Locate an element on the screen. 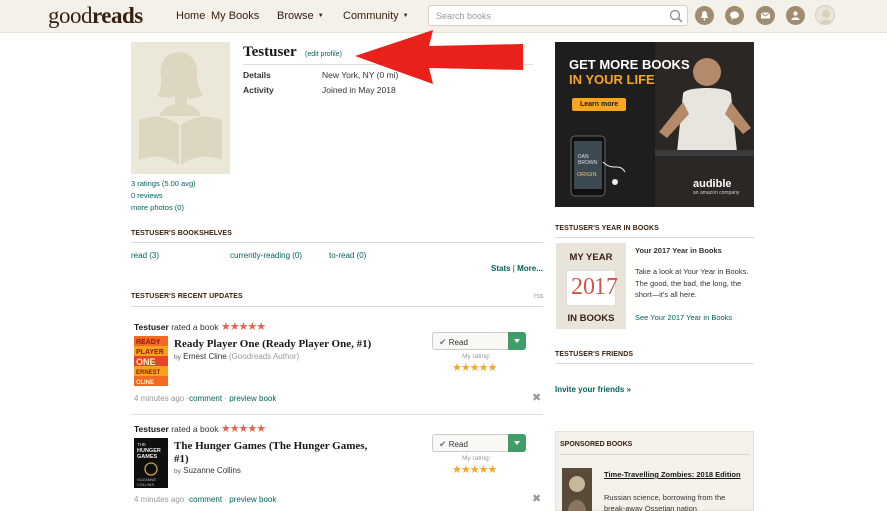 This screenshot has height=511, width=887. svg-text: ORIGIN is located at coordinates (587, 175).